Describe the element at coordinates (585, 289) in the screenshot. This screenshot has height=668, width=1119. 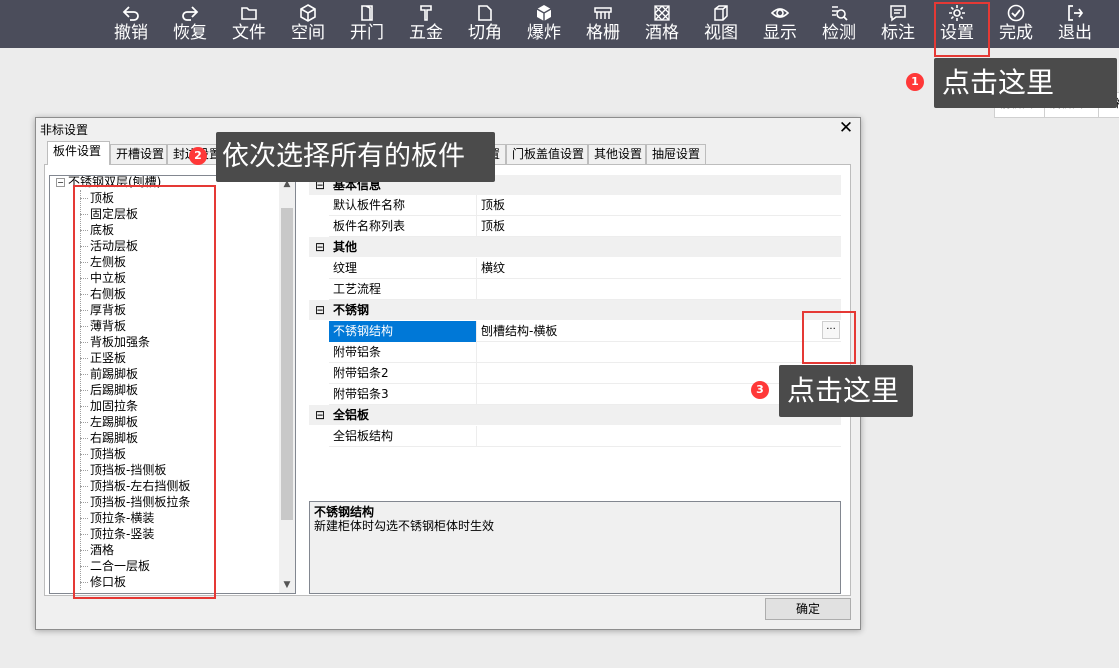
I see `property-row-process: 工艺流程` at that location.